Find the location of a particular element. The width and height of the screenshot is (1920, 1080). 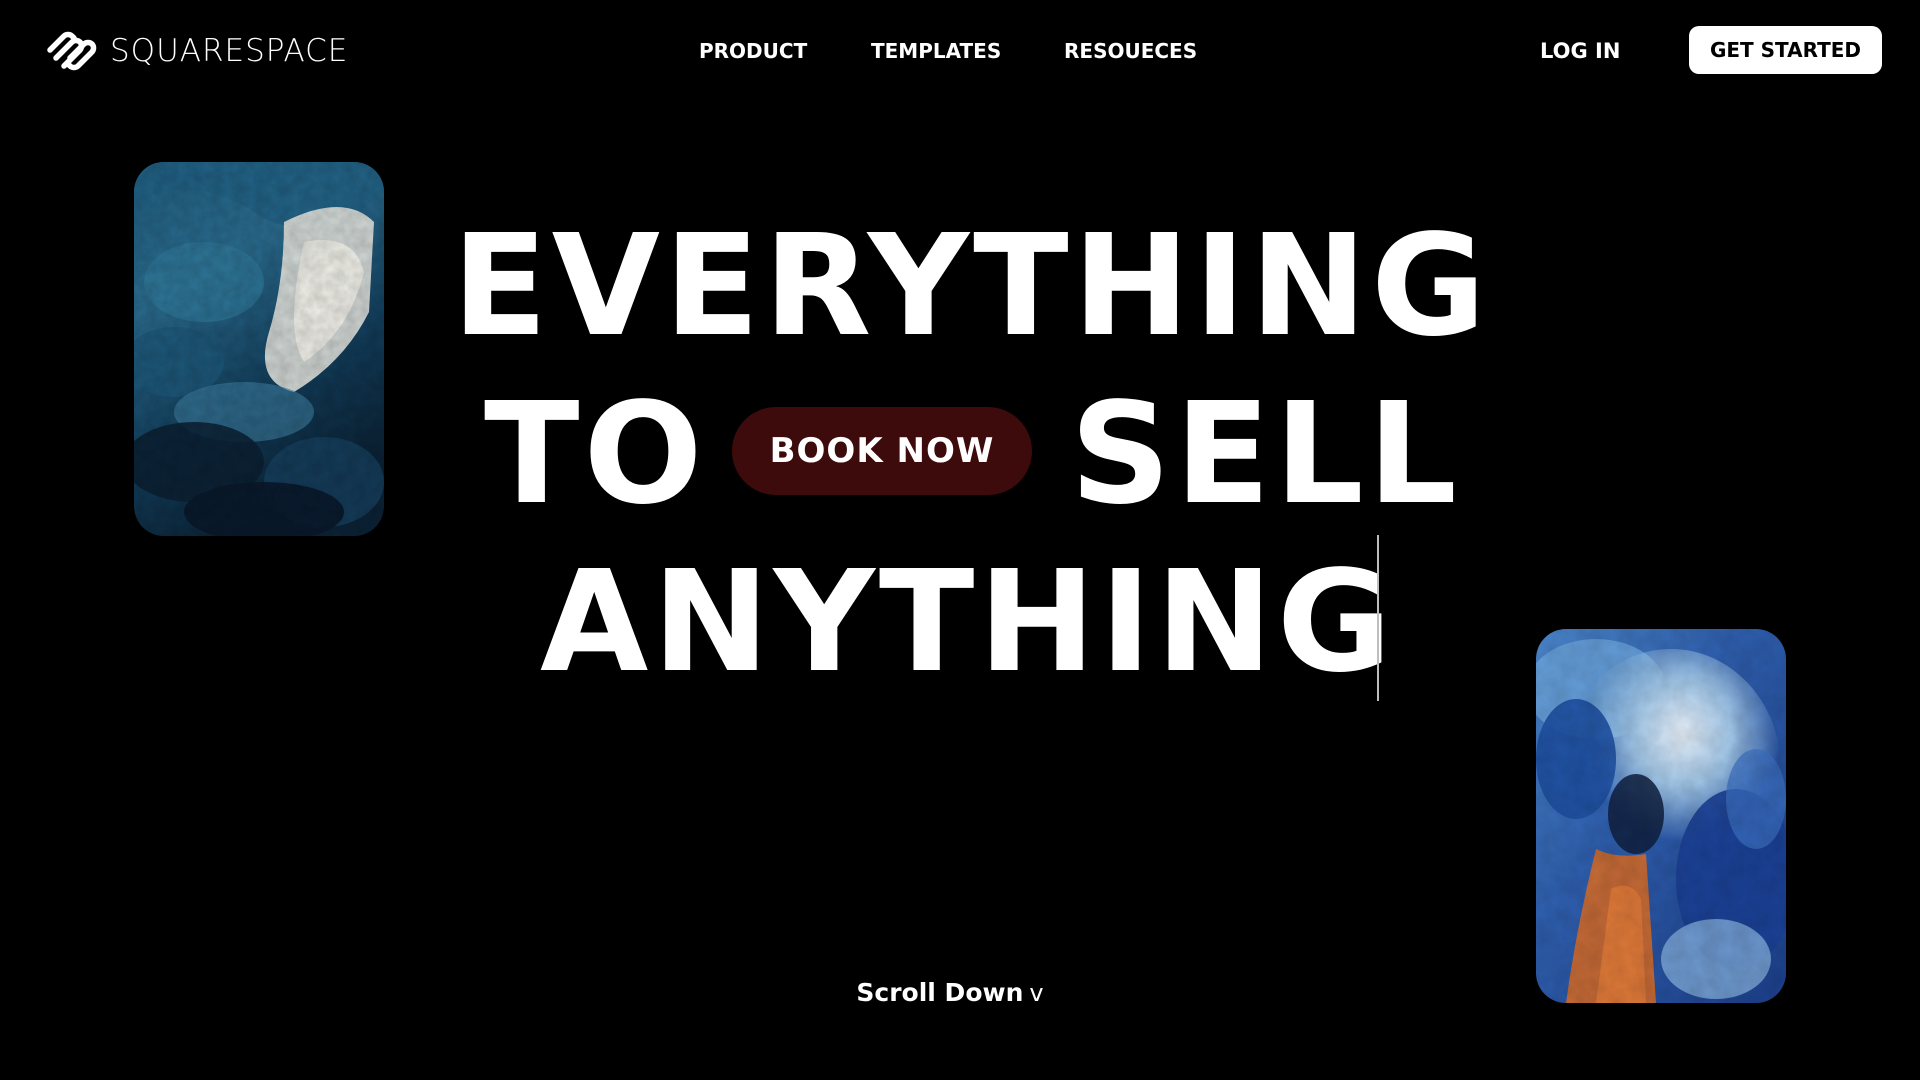

squarespace-logo-icon is located at coordinates (72, 51).